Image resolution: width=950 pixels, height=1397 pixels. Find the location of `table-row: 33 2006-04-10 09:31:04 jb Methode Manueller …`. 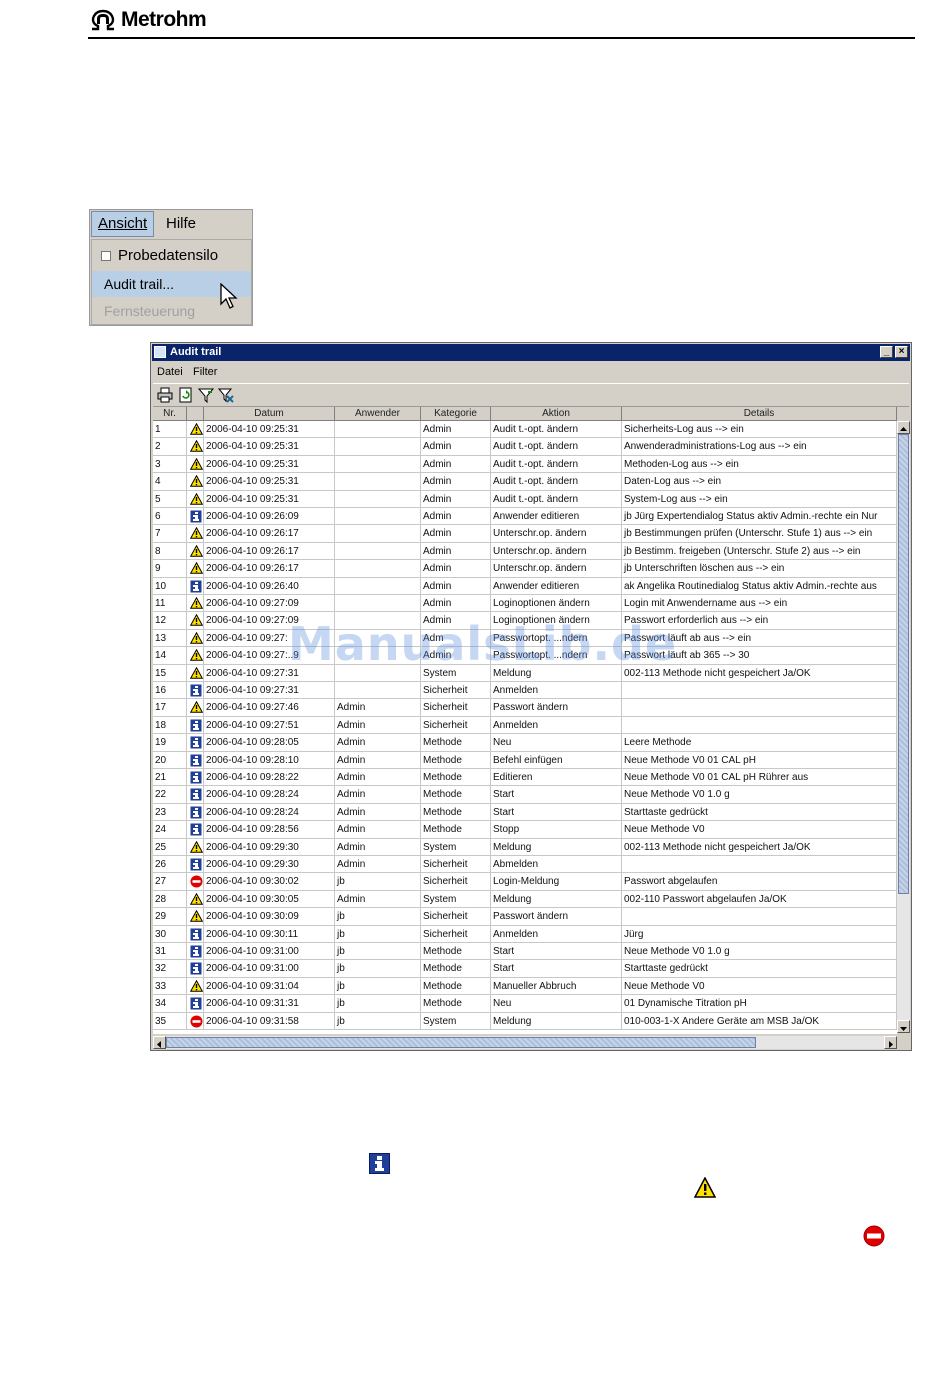

table-row: 33 2006-04-10 09:31:04 jb Methode Manueller … is located at coordinates (525, 986).